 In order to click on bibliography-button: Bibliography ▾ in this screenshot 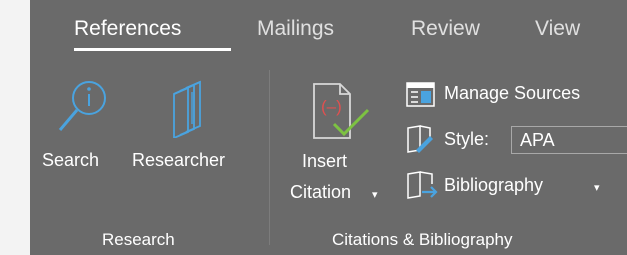, I will do `click(506, 185)`.